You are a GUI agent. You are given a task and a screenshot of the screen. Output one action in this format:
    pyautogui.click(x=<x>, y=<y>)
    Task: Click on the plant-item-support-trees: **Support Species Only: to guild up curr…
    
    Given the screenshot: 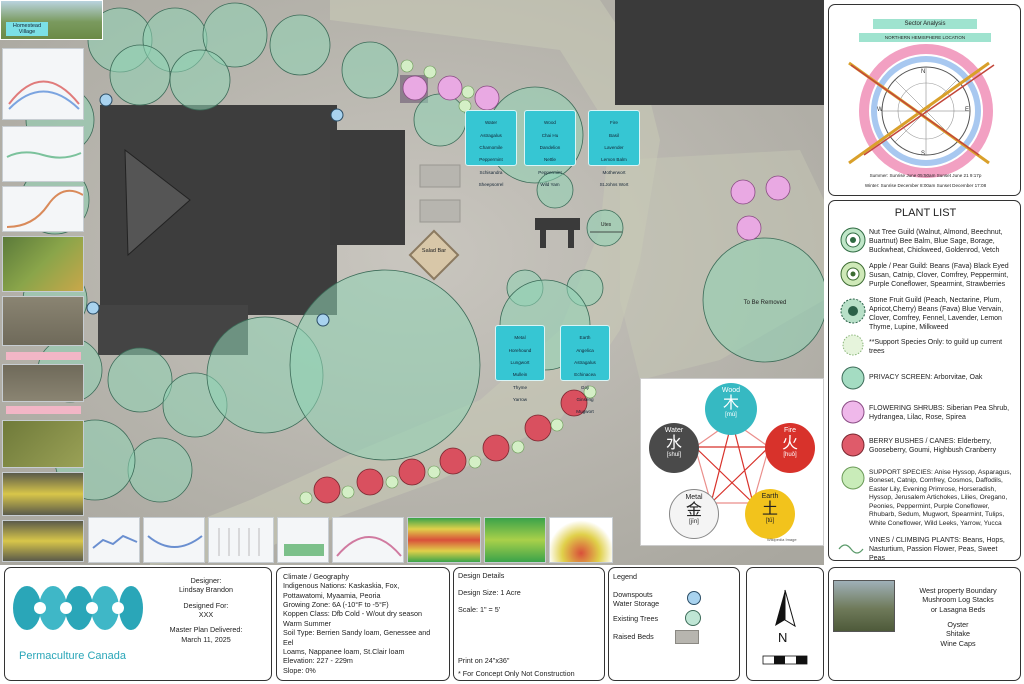 What is the action you would take?
    pyautogui.click(x=936, y=347)
    